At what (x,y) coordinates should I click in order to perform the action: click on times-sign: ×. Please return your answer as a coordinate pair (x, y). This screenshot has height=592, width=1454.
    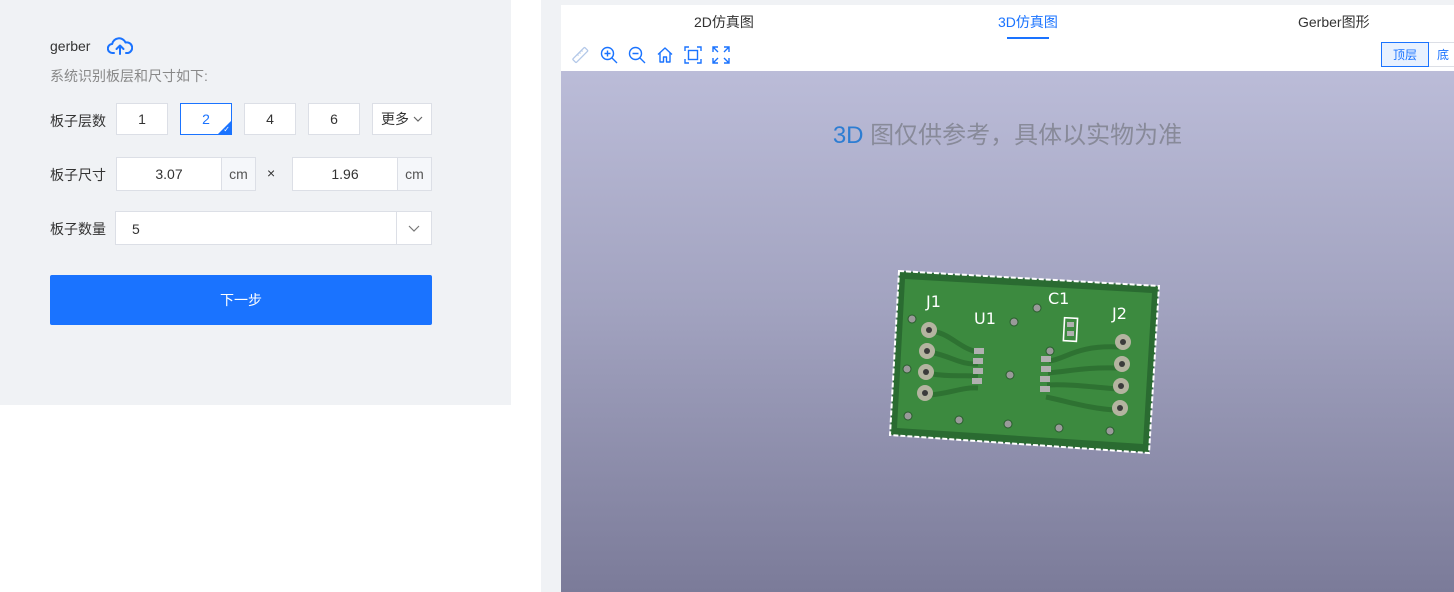
    Looking at the image, I should click on (271, 173).